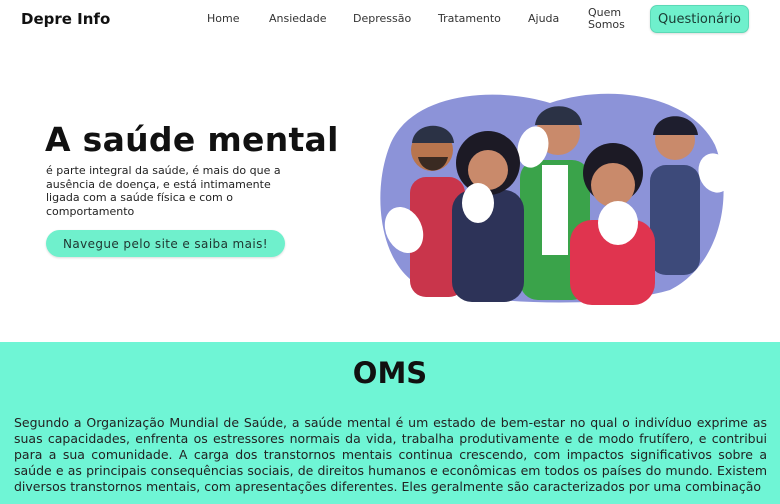  I want to click on questionario-button: Questionário, so click(699, 19).